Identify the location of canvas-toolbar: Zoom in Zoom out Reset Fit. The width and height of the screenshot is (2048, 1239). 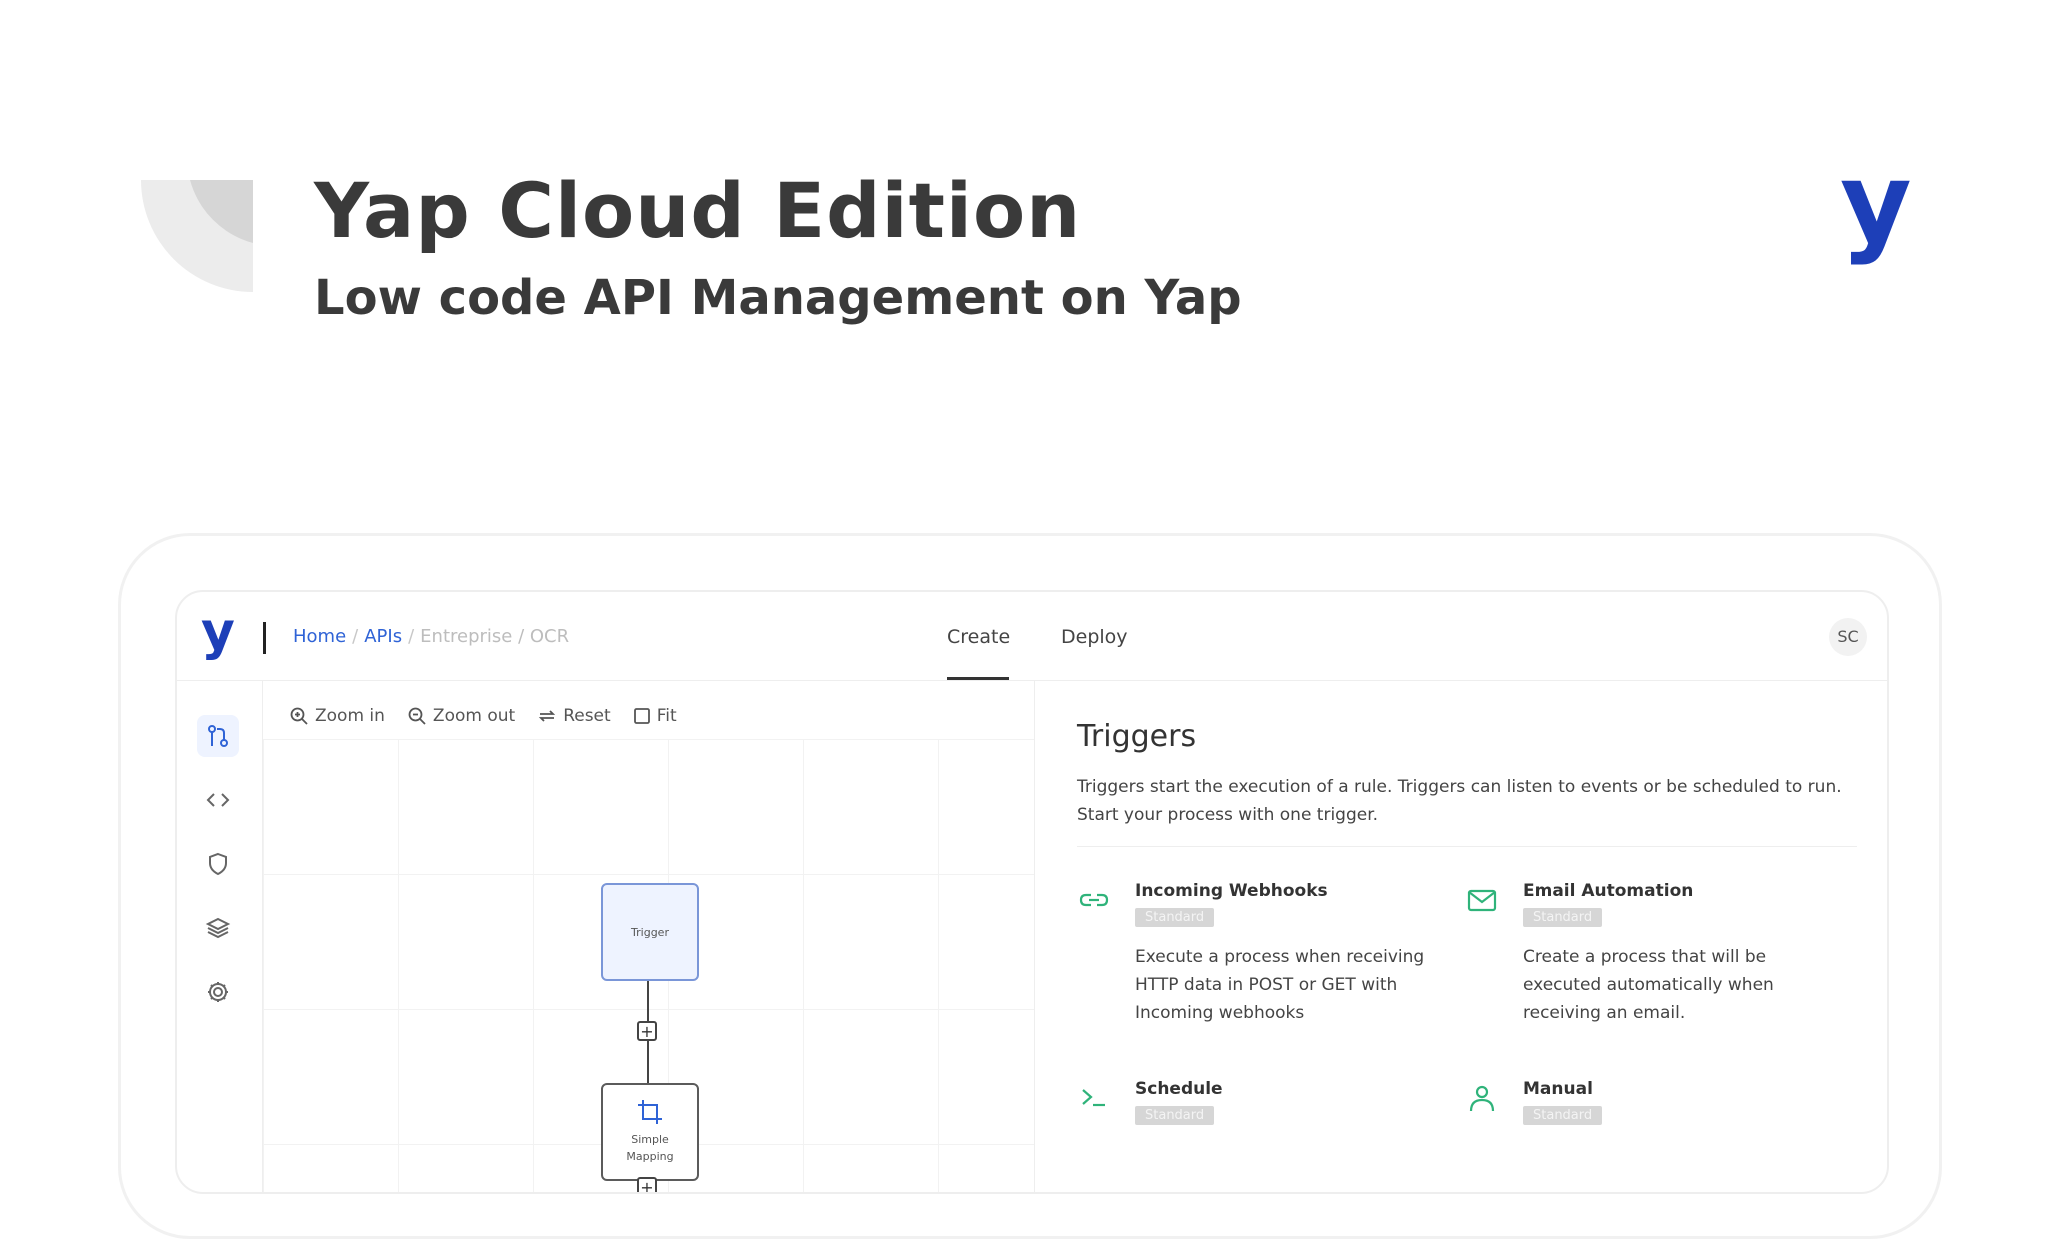
(483, 716).